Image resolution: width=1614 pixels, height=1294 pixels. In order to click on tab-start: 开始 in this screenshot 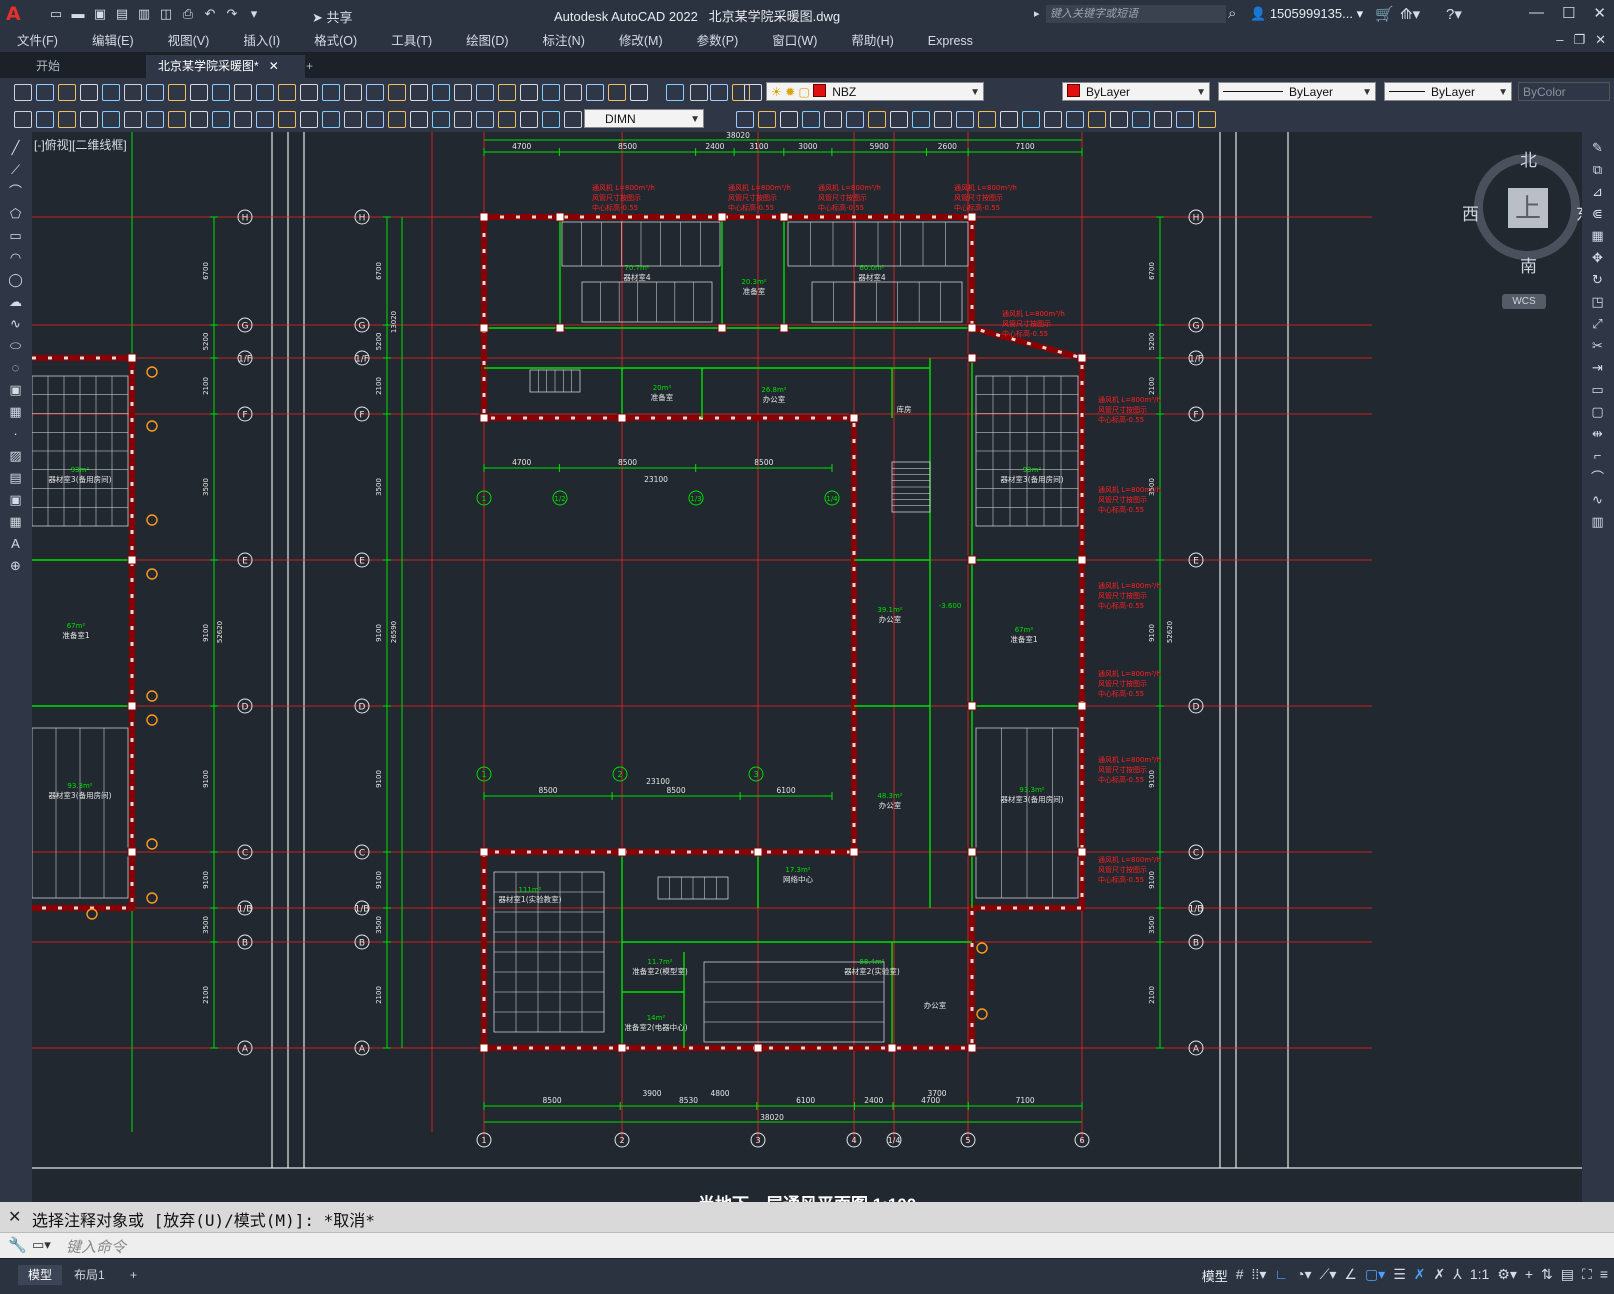, I will do `click(48, 66)`.